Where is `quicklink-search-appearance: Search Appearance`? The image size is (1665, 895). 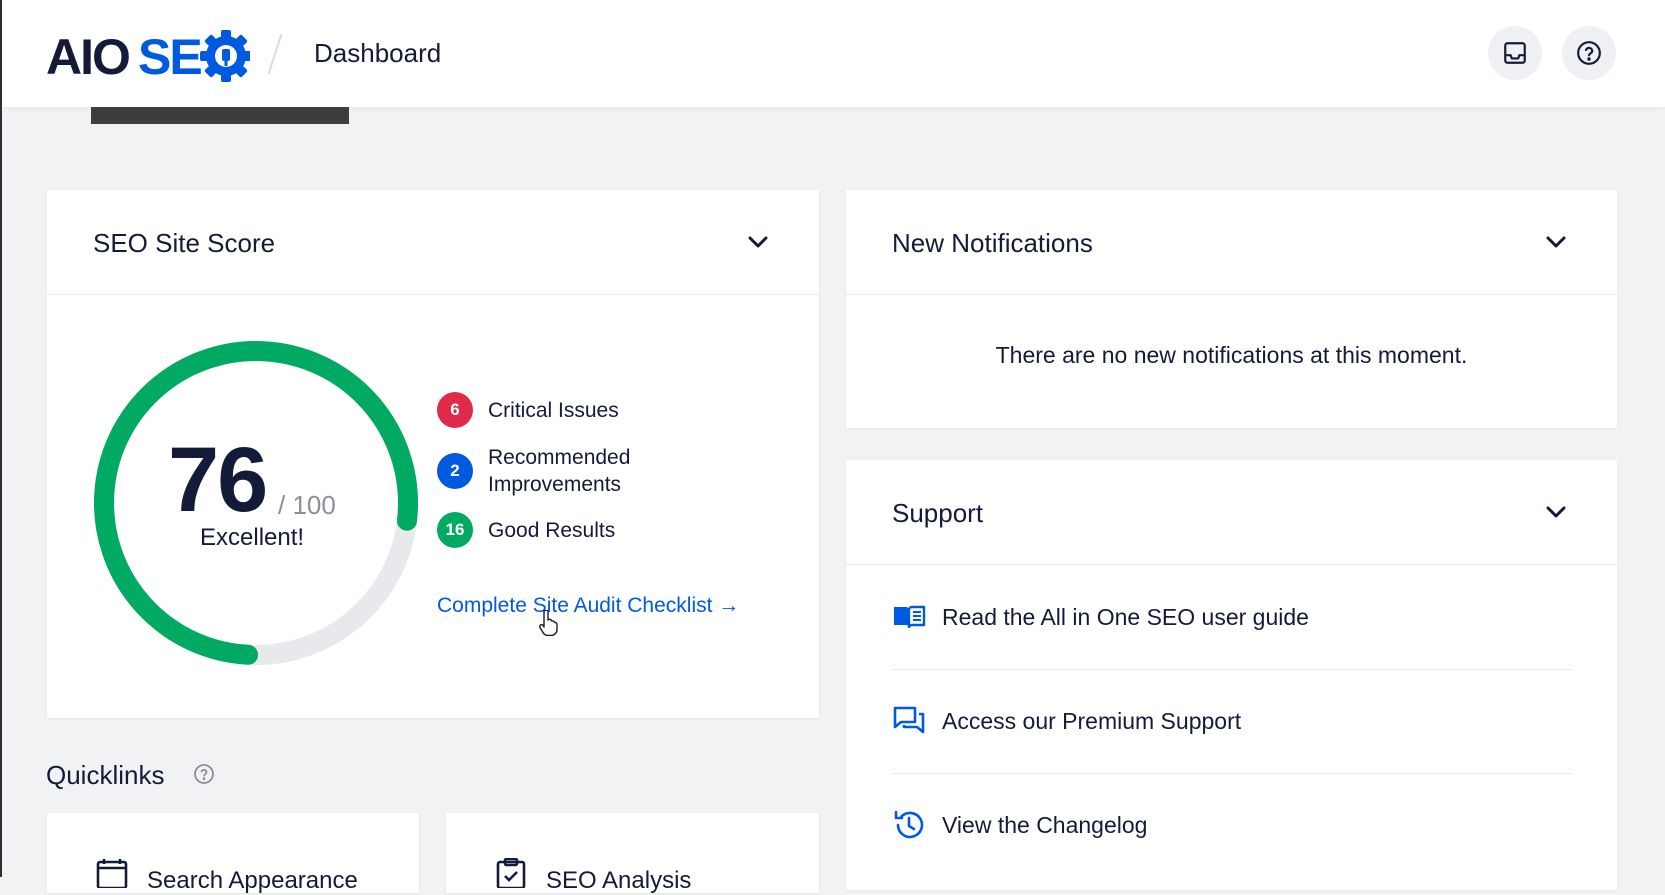 quicklink-search-appearance: Search Appearance is located at coordinates (233, 853).